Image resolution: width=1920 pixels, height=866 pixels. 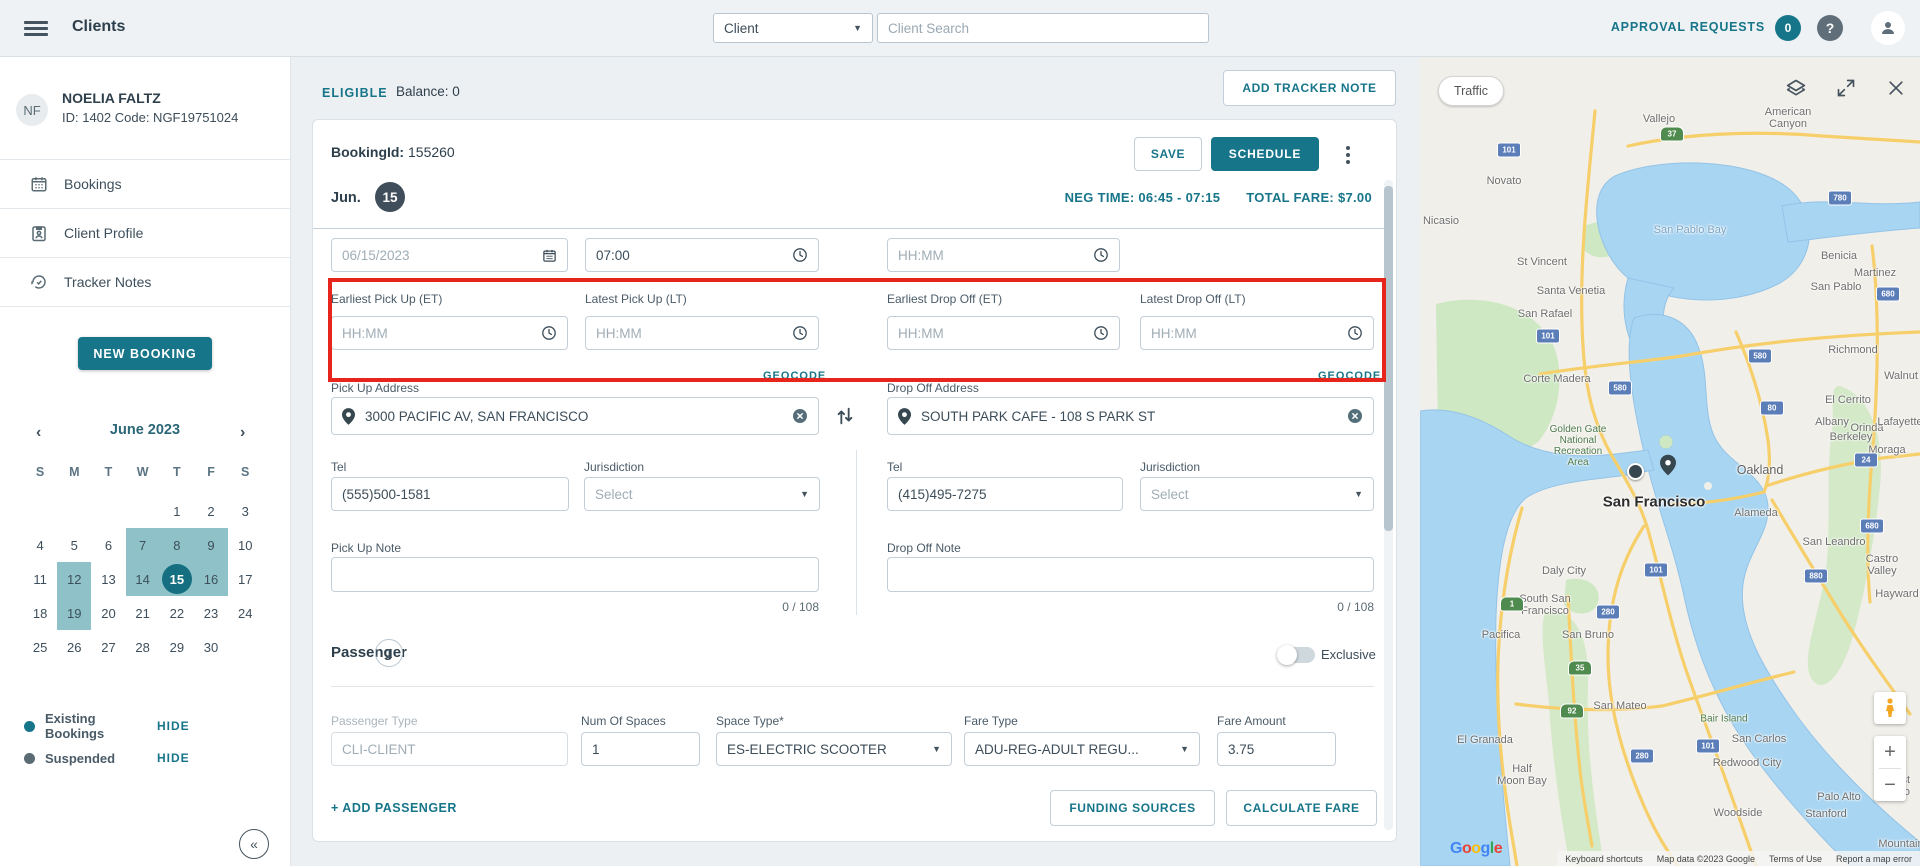 What do you see at coordinates (211, 647) in the screenshot?
I see `calendar-day: 30` at bounding box center [211, 647].